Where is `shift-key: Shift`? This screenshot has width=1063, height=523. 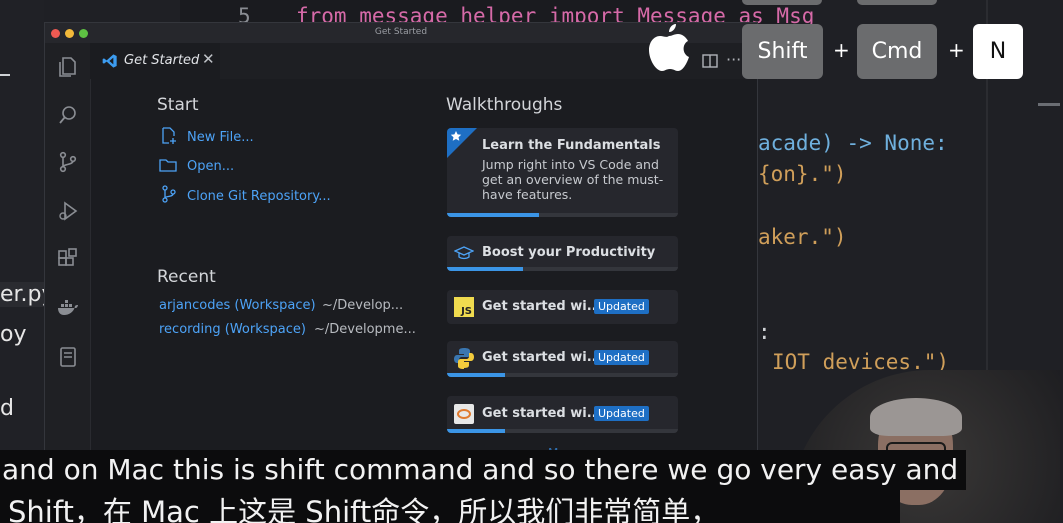 shift-key: Shift is located at coordinates (782, 51).